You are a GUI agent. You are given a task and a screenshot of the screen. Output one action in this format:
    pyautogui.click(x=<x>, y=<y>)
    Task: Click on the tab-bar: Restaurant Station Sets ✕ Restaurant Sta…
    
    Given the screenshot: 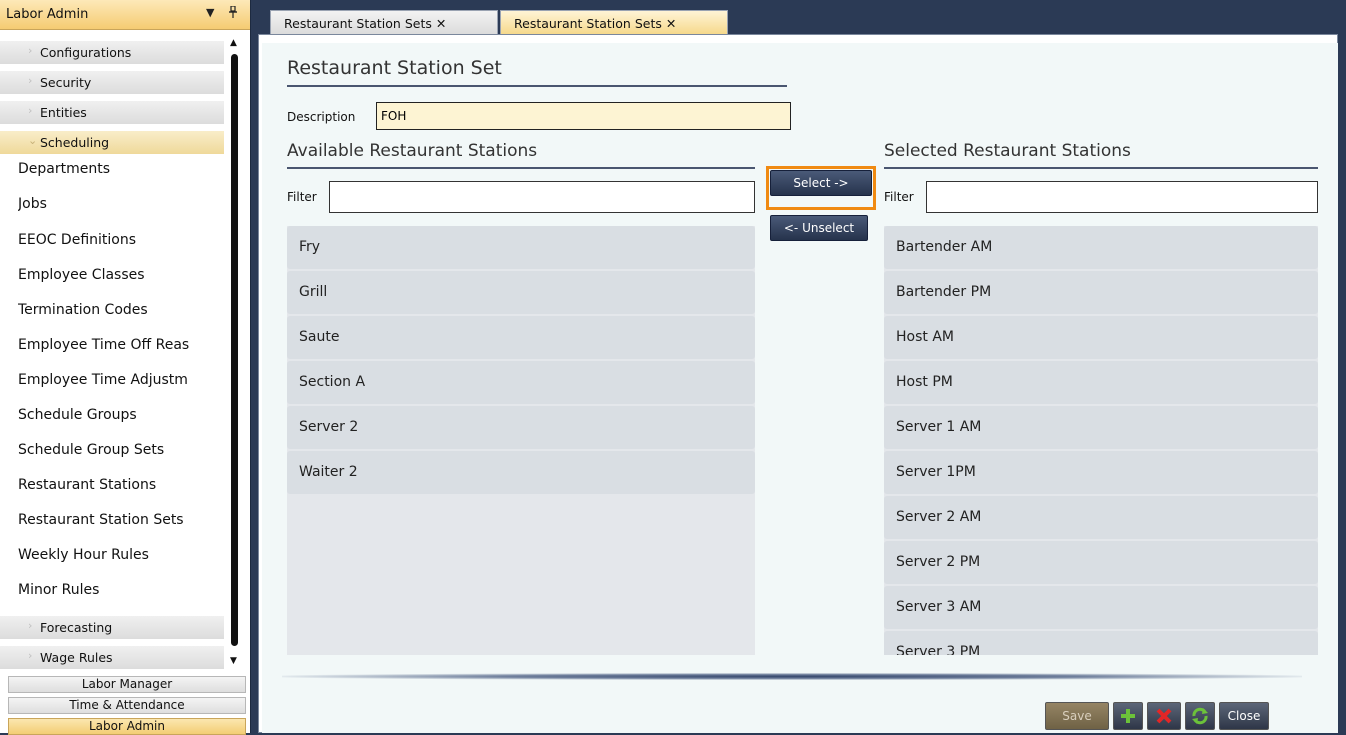 What is the action you would take?
    pyautogui.click(x=802, y=22)
    